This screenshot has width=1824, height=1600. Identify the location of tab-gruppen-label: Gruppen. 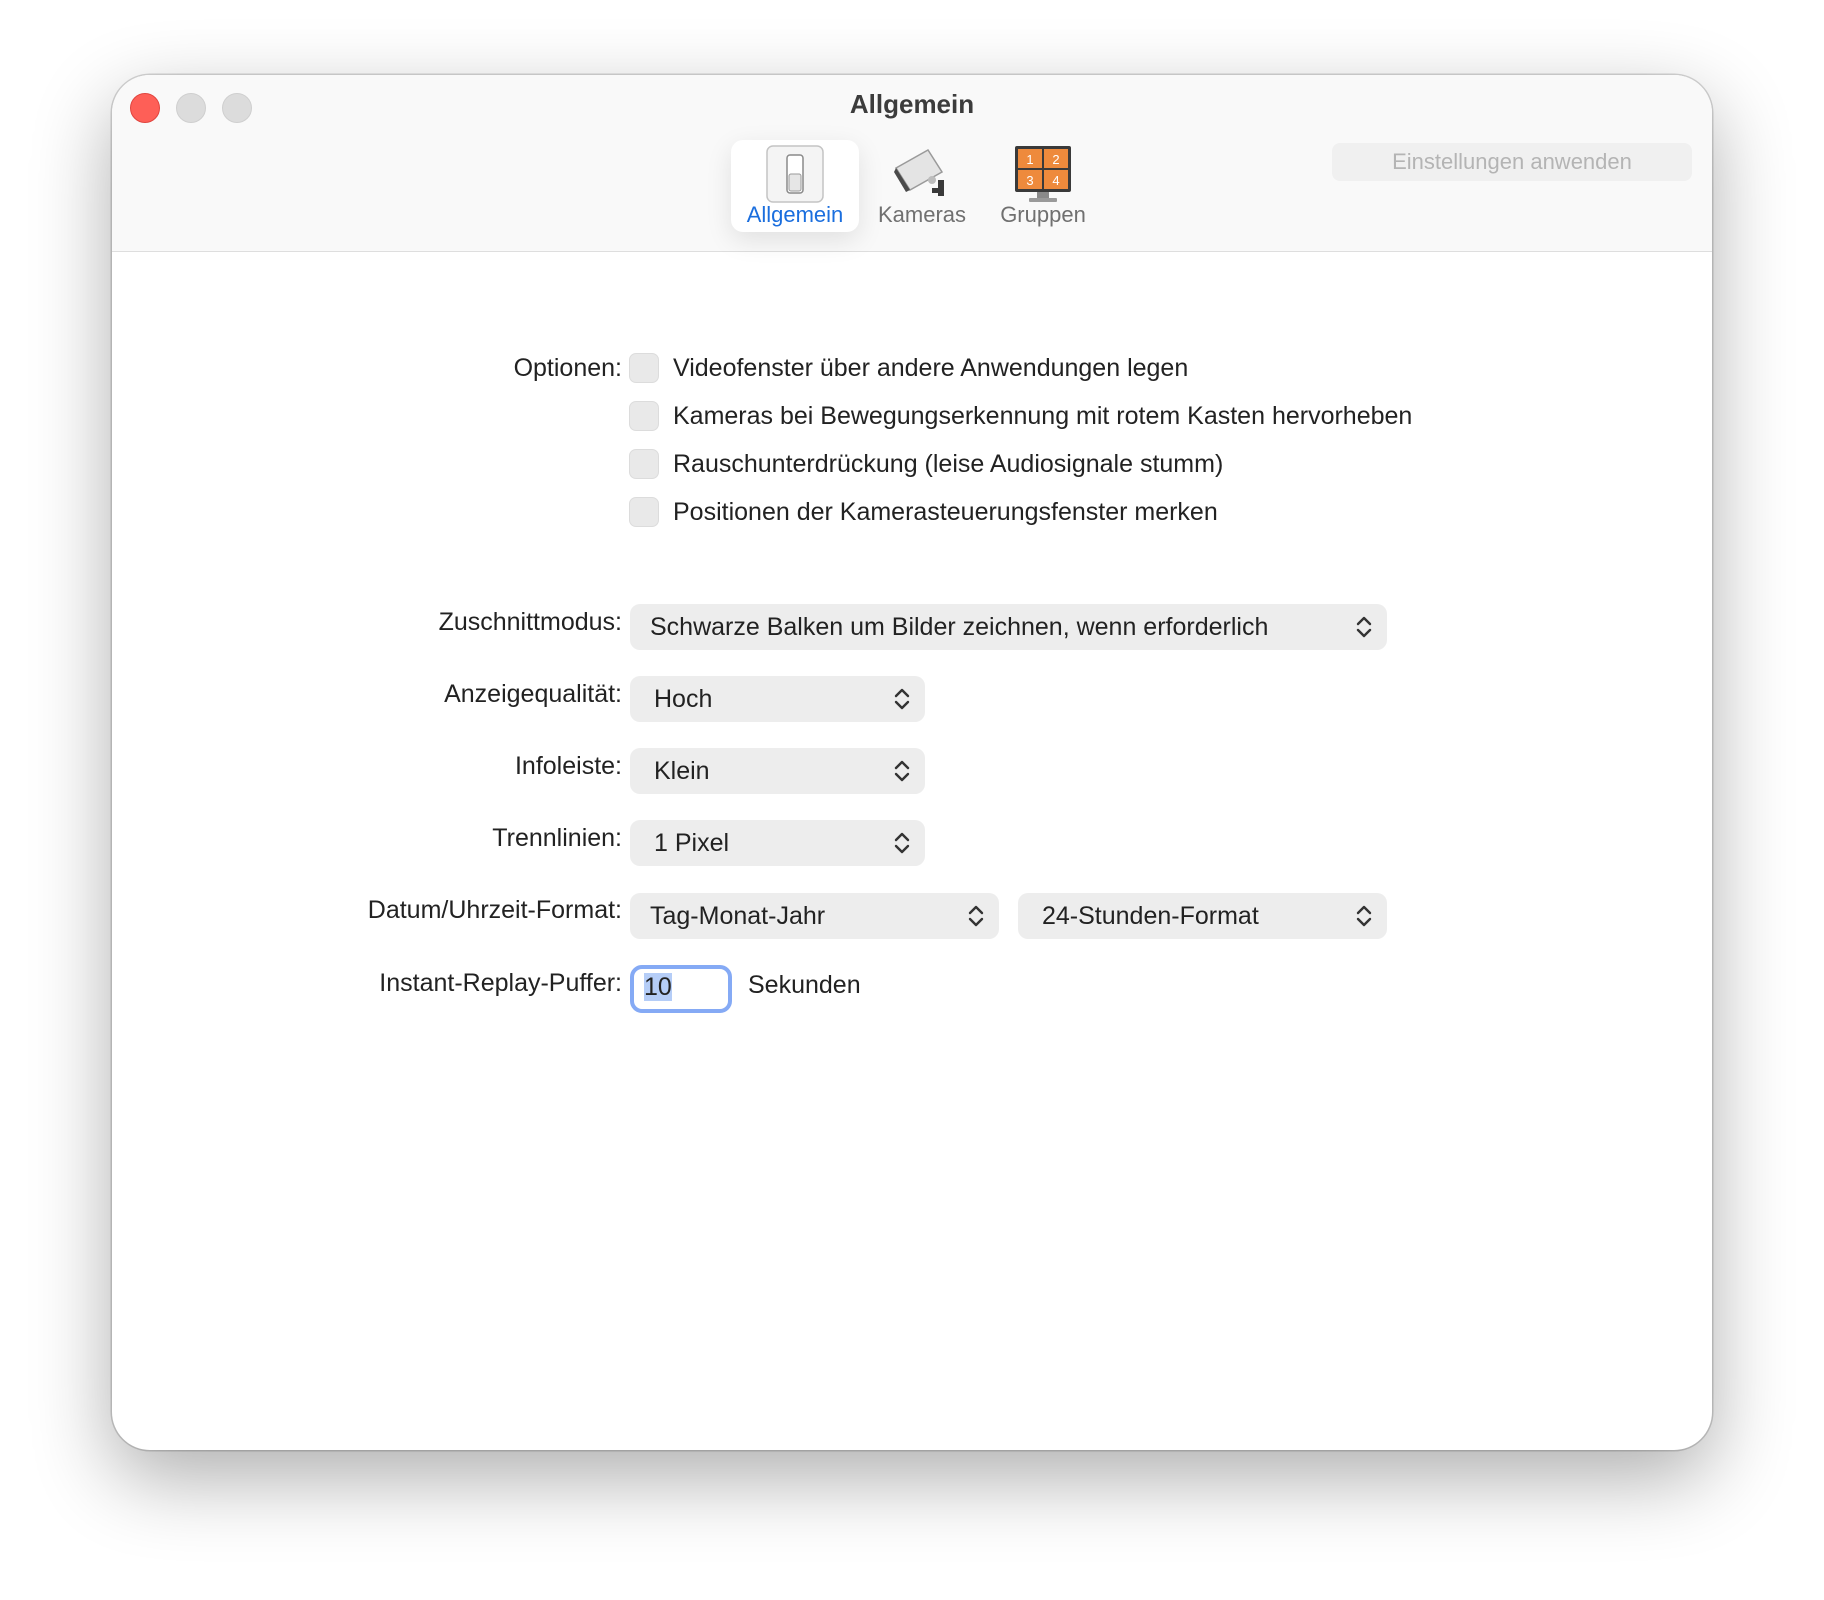
(1043, 214).